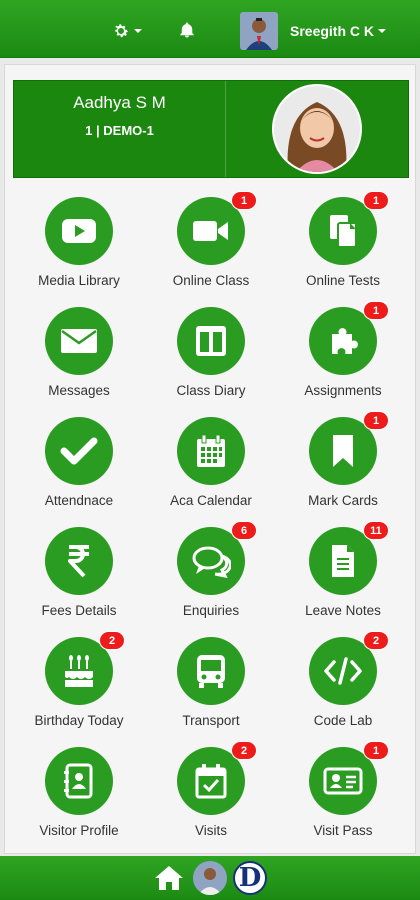  What do you see at coordinates (79, 341) in the screenshot?
I see `envelope-icon` at bounding box center [79, 341].